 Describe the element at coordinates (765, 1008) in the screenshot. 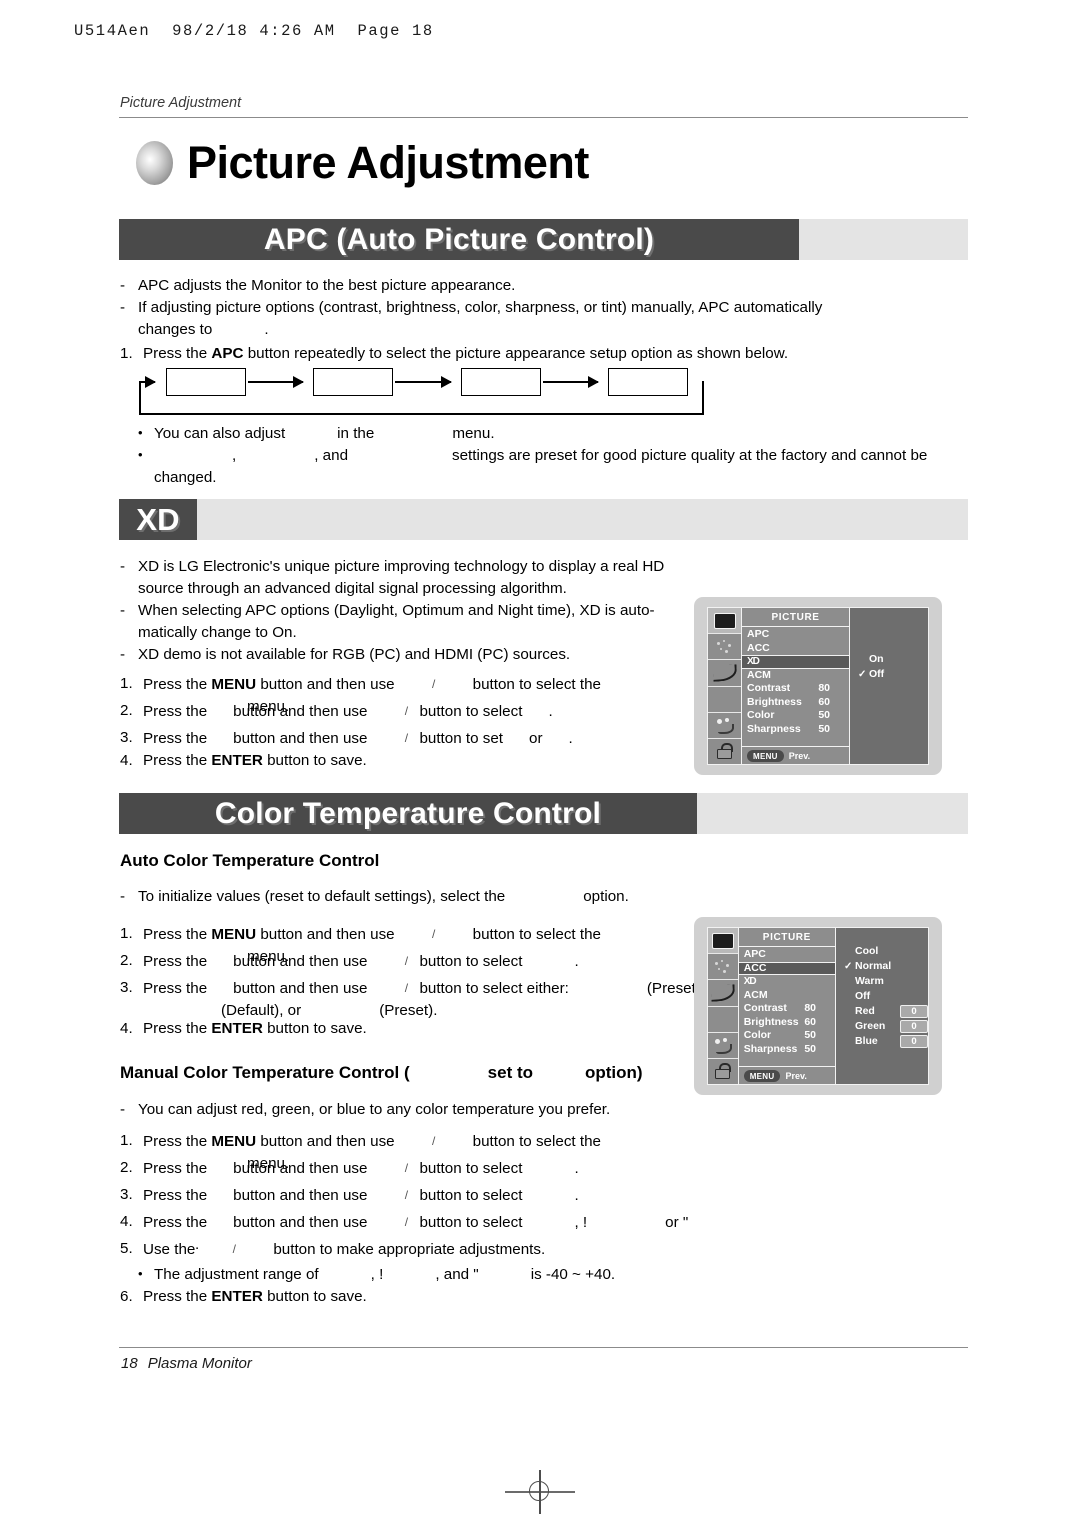

I see `osd-row-label: Contrast` at that location.